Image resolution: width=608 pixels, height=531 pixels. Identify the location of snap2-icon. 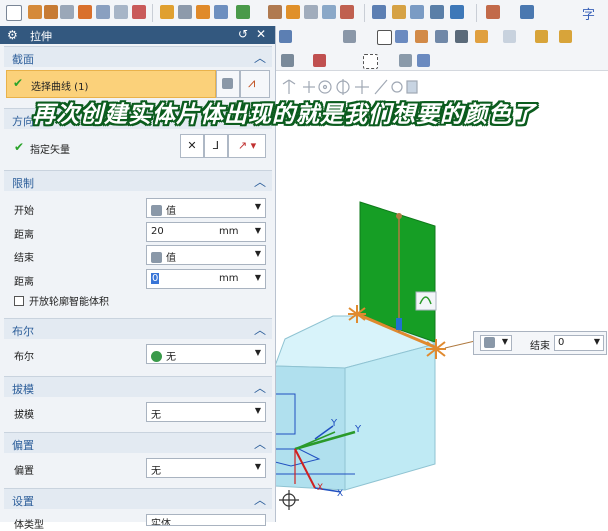
(319, 60).